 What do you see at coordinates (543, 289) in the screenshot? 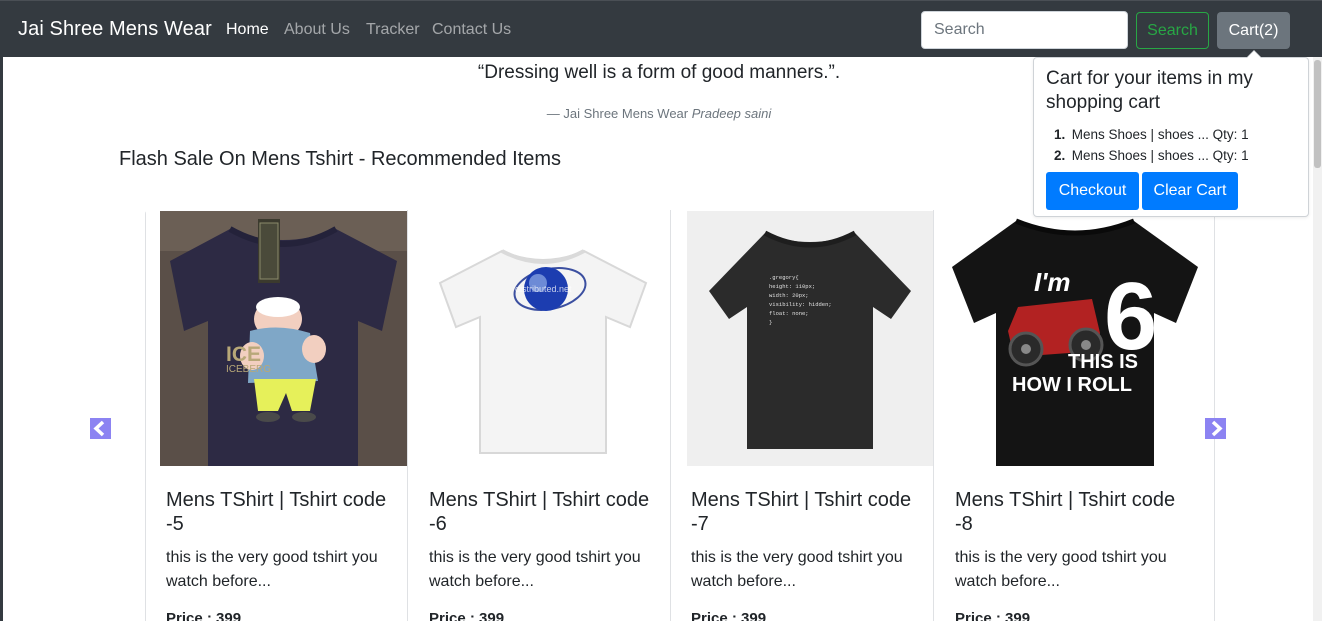
I see `print-globe-text: distributed.net` at bounding box center [543, 289].